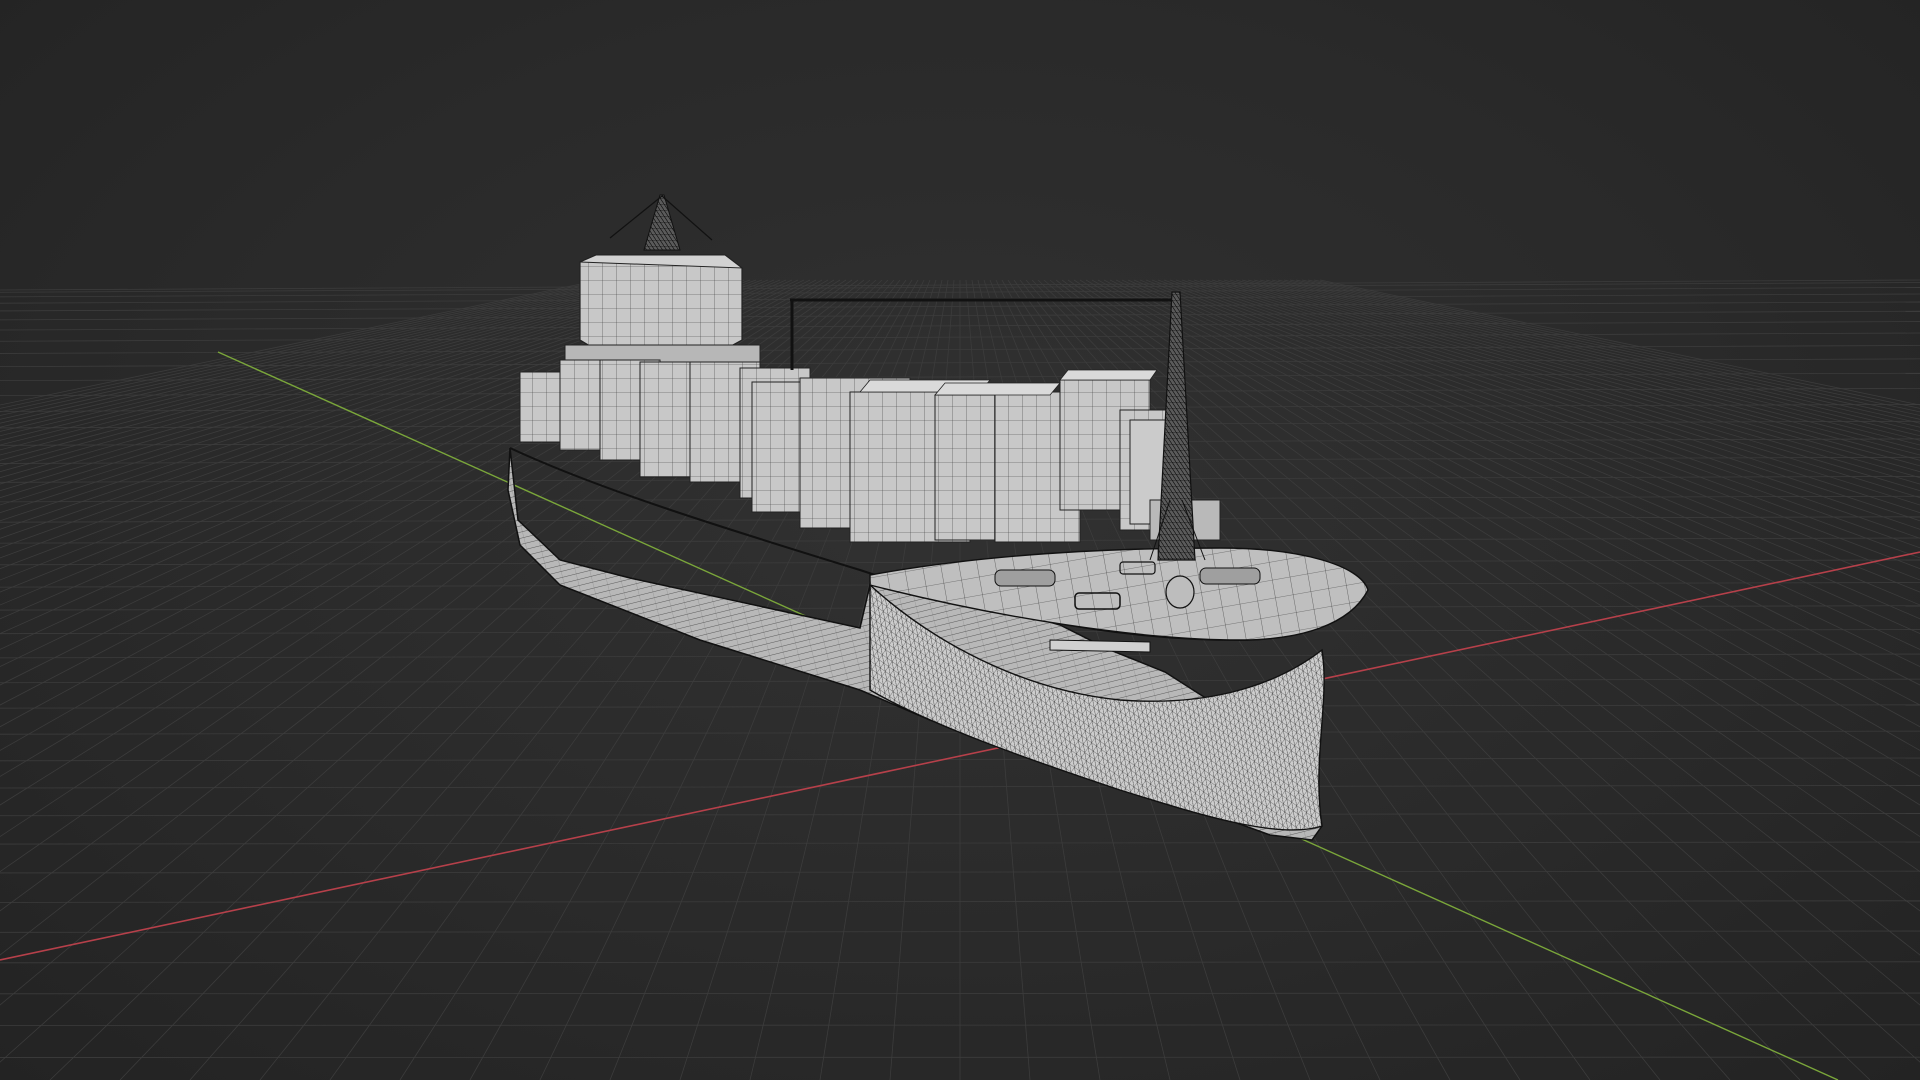 The width and height of the screenshot is (1920, 1080). I want to click on rear-mast, so click(661, 222).